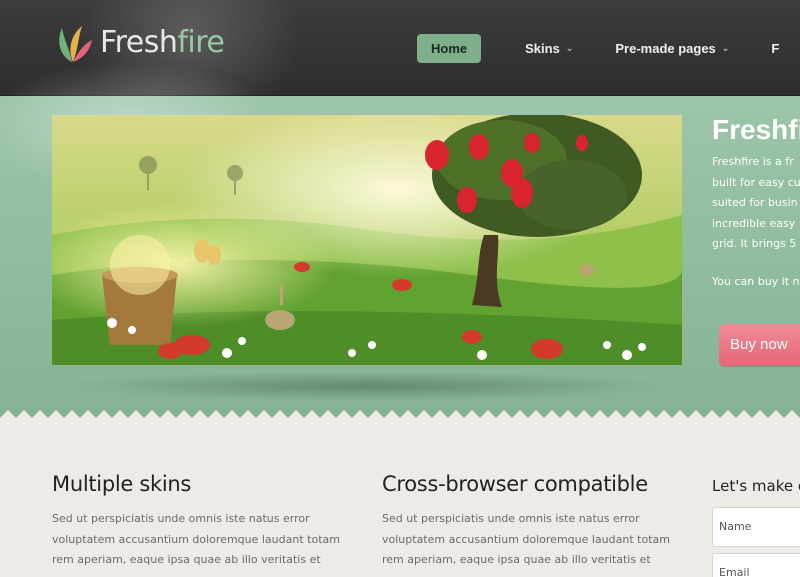  What do you see at coordinates (759, 345) in the screenshot?
I see `buy-now-button: Buy now` at bounding box center [759, 345].